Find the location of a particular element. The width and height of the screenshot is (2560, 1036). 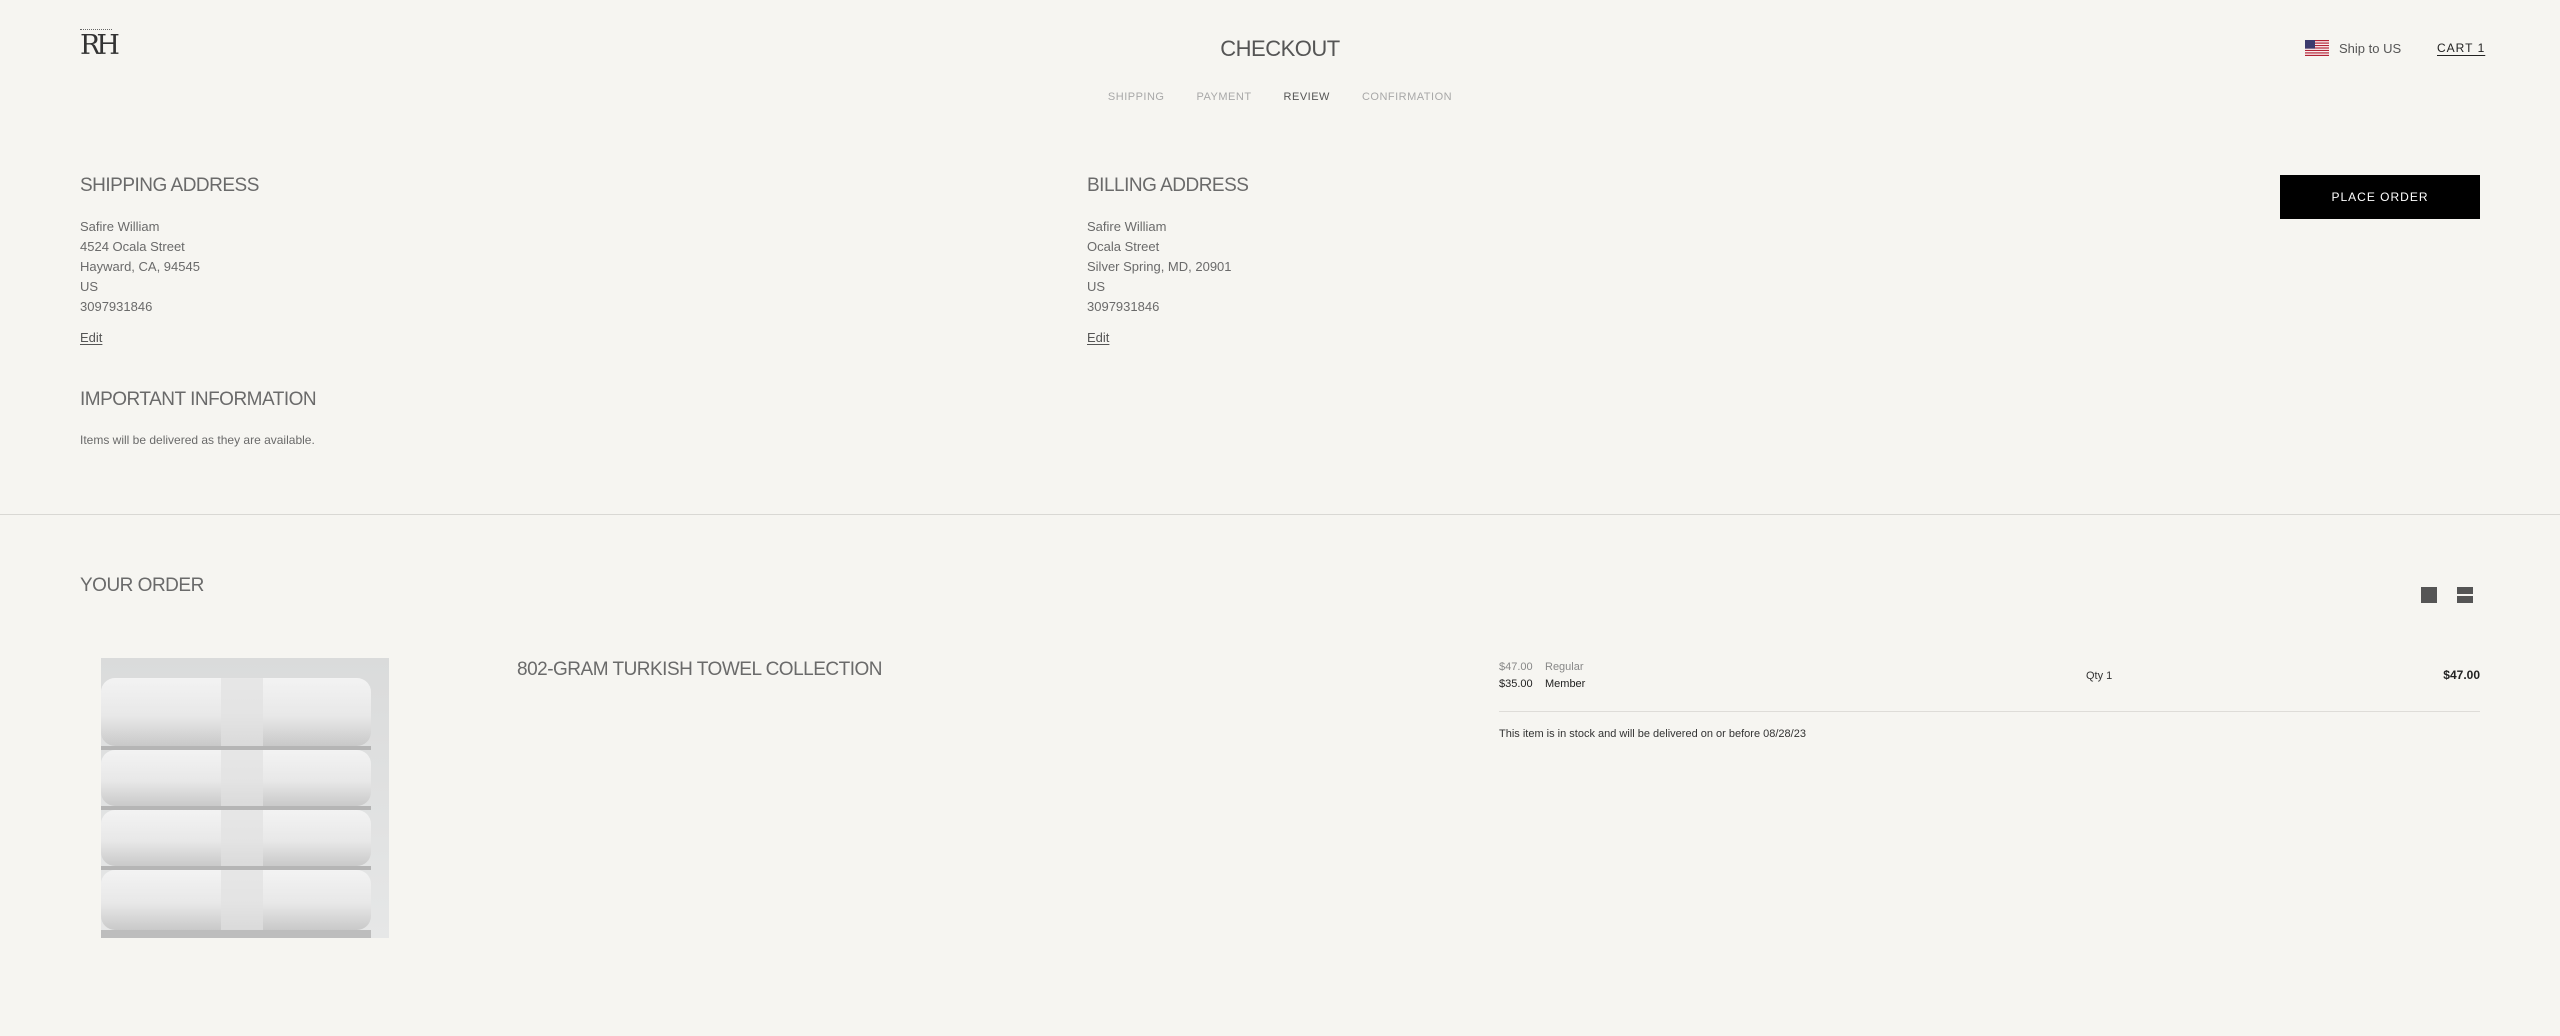

billing-phone: 3097931846 is located at coordinates (1123, 306).